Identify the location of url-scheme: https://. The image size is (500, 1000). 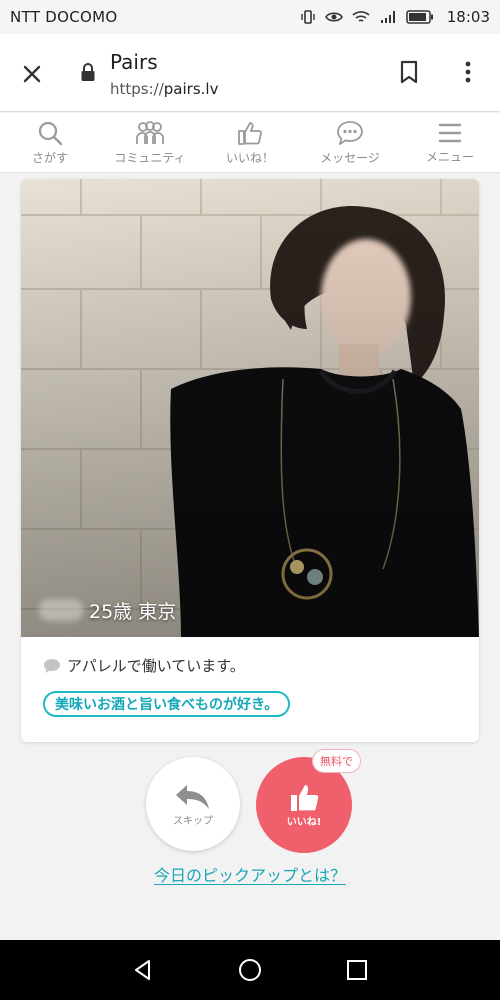
(137, 89).